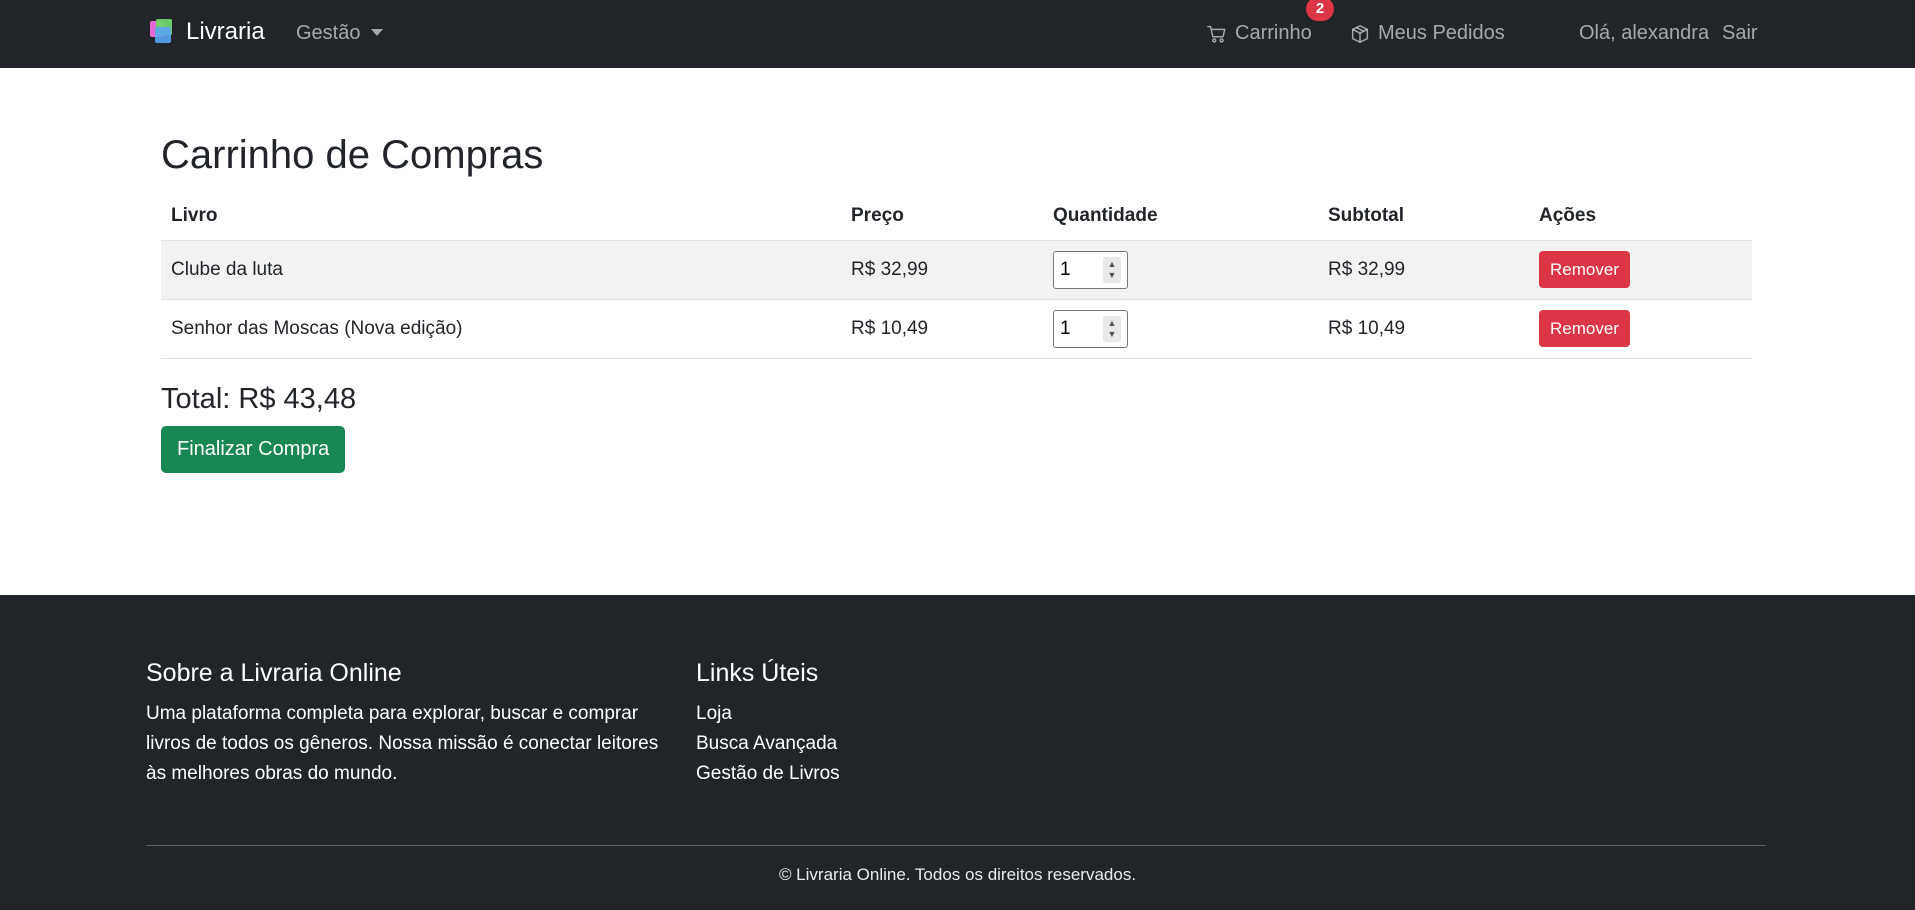  What do you see at coordinates (259, 398) in the screenshot?
I see `cart-total: Total: R$ 43,48` at bounding box center [259, 398].